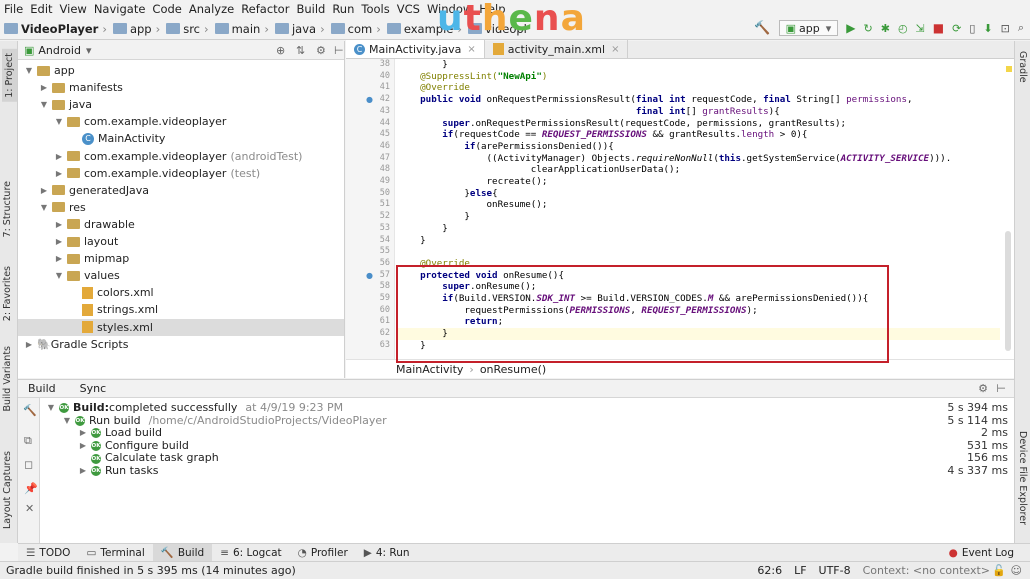 This screenshot has width=1030, height=579. I want to click on code-line: onResume();, so click(473, 205).